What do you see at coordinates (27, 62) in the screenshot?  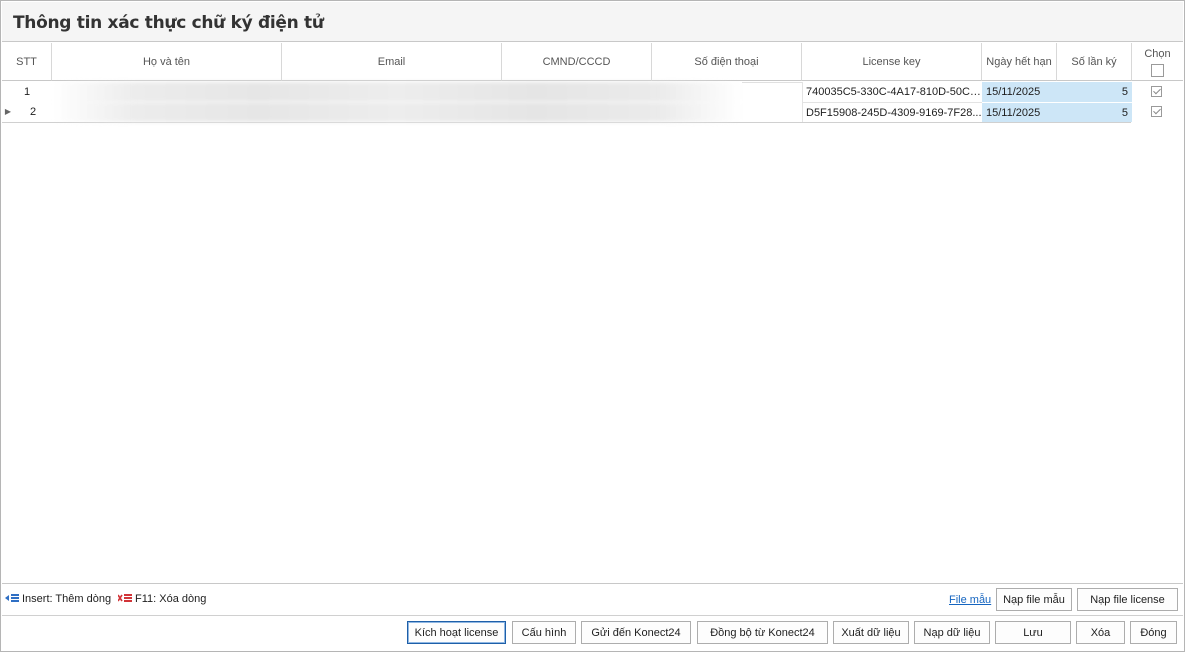 I see `column-header-stt: STT` at bounding box center [27, 62].